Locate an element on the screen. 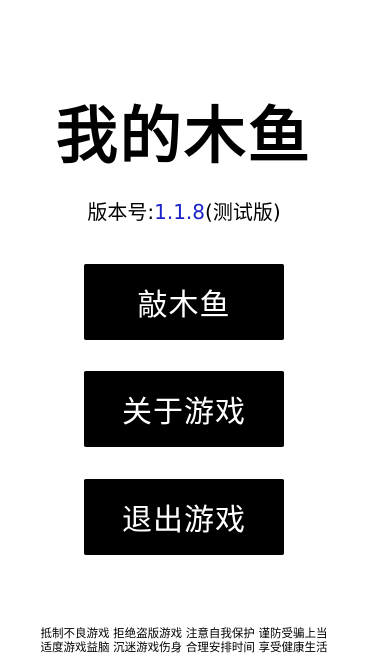 The image size is (368, 655). notice-line-1: 抵制不良游戏 拒绝盗版游戏 注意自我保护 谨防受骗上当 is located at coordinates (184, 633).